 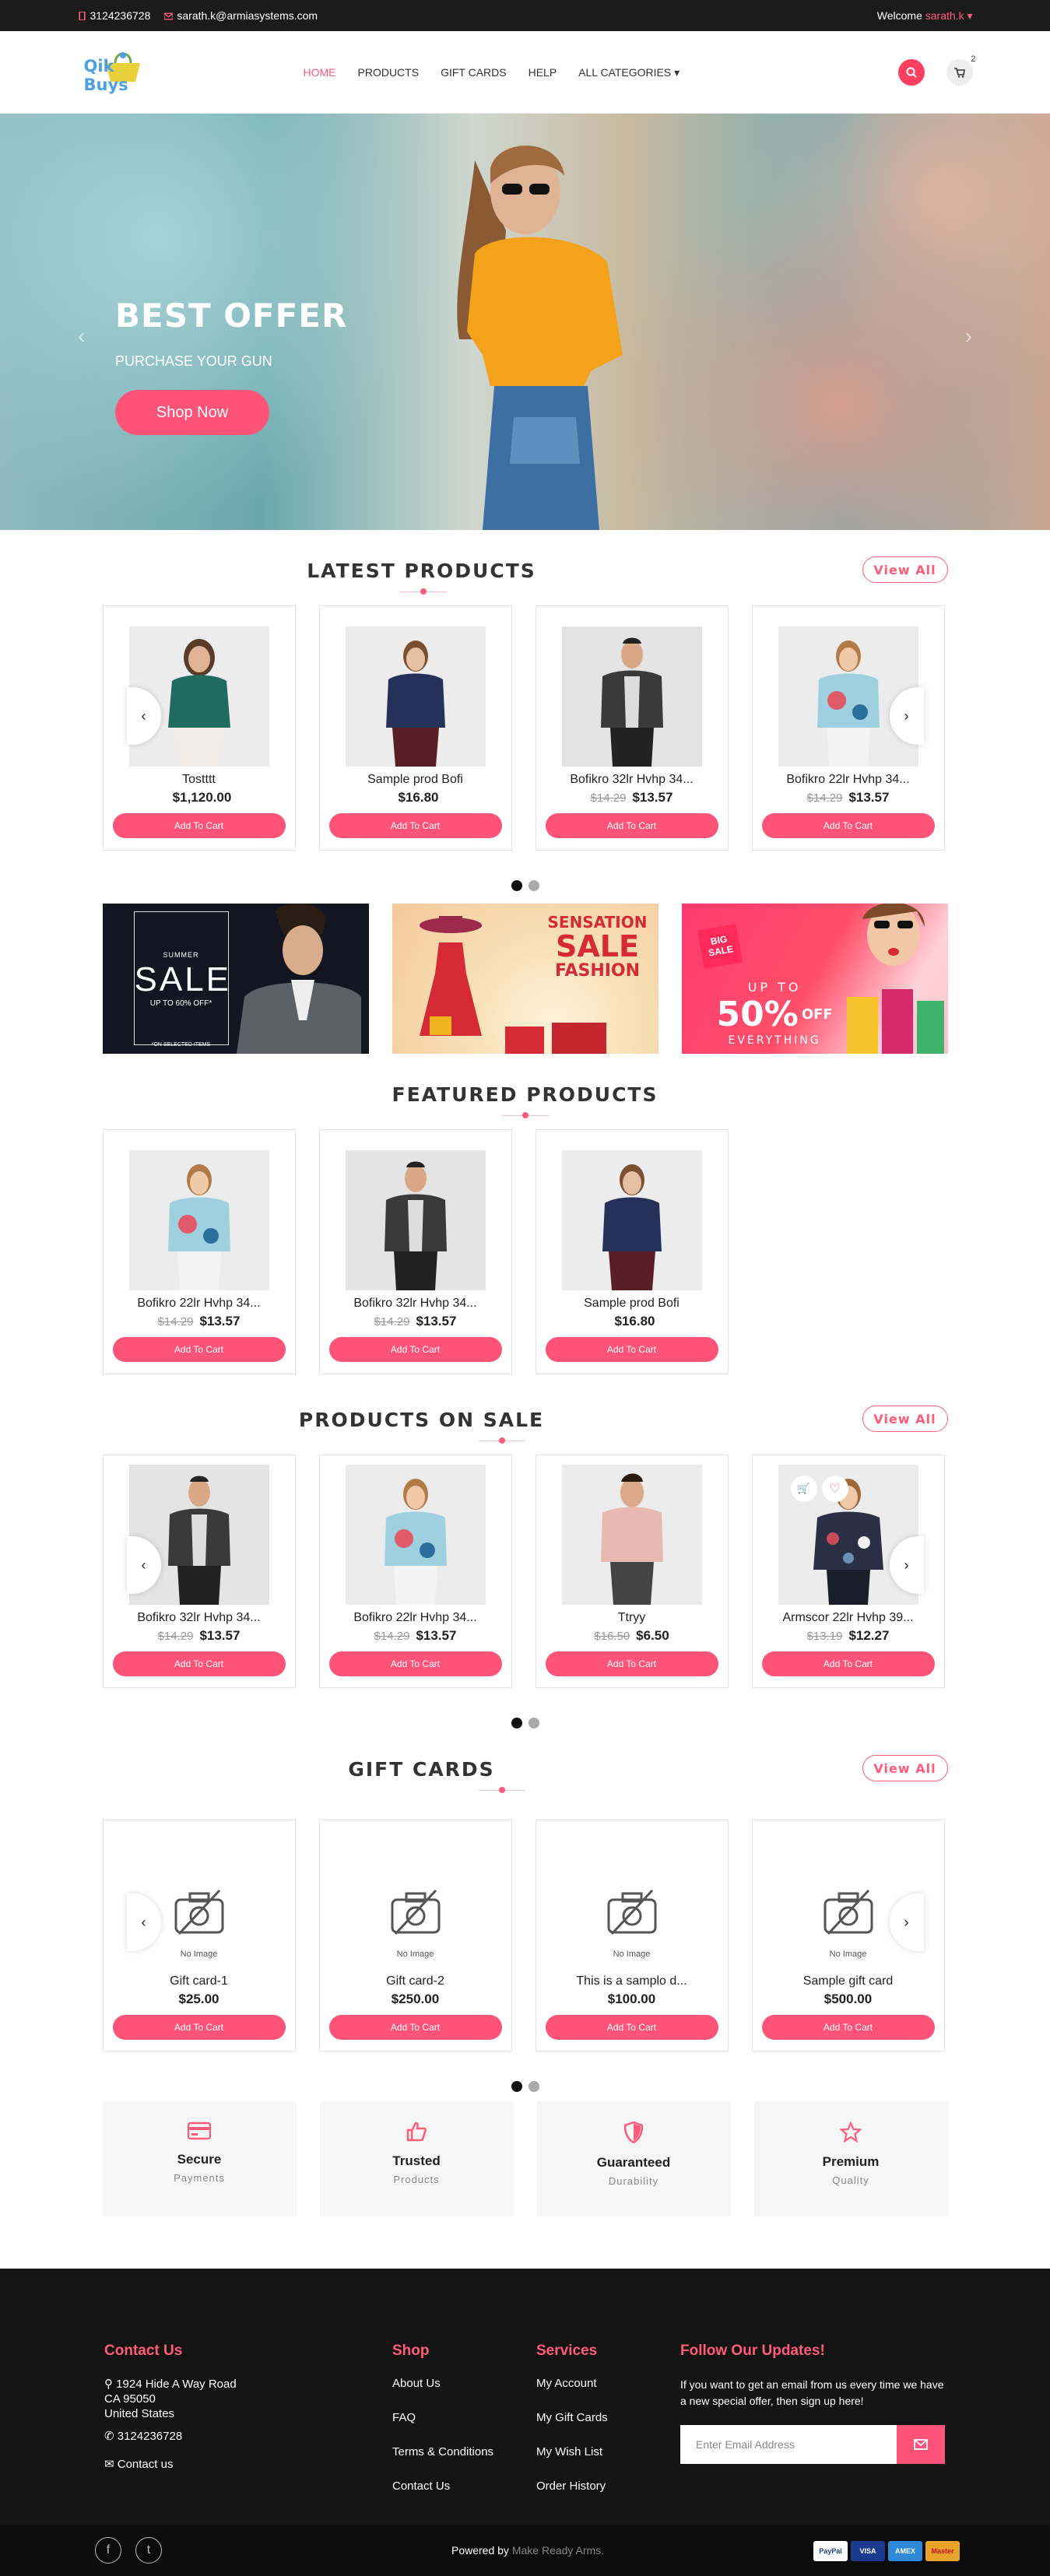 What do you see at coordinates (558, 2551) in the screenshot?
I see `powered-by-brand: Make Ready Arms.` at bounding box center [558, 2551].